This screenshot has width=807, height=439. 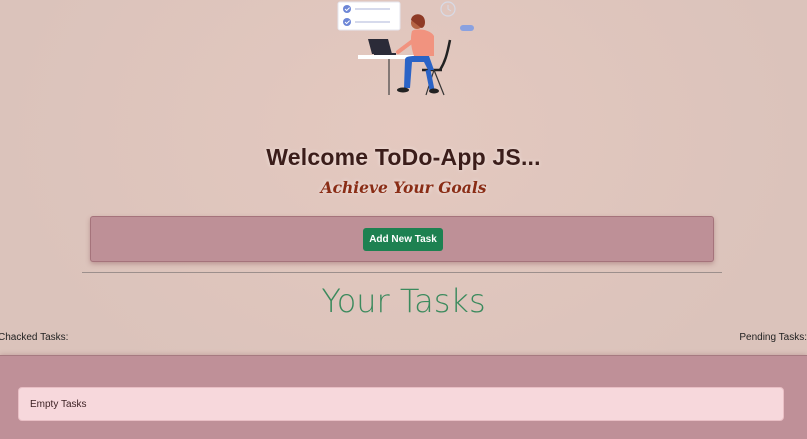 What do you see at coordinates (405, 48) in the screenshot?
I see `hero-illustration` at bounding box center [405, 48].